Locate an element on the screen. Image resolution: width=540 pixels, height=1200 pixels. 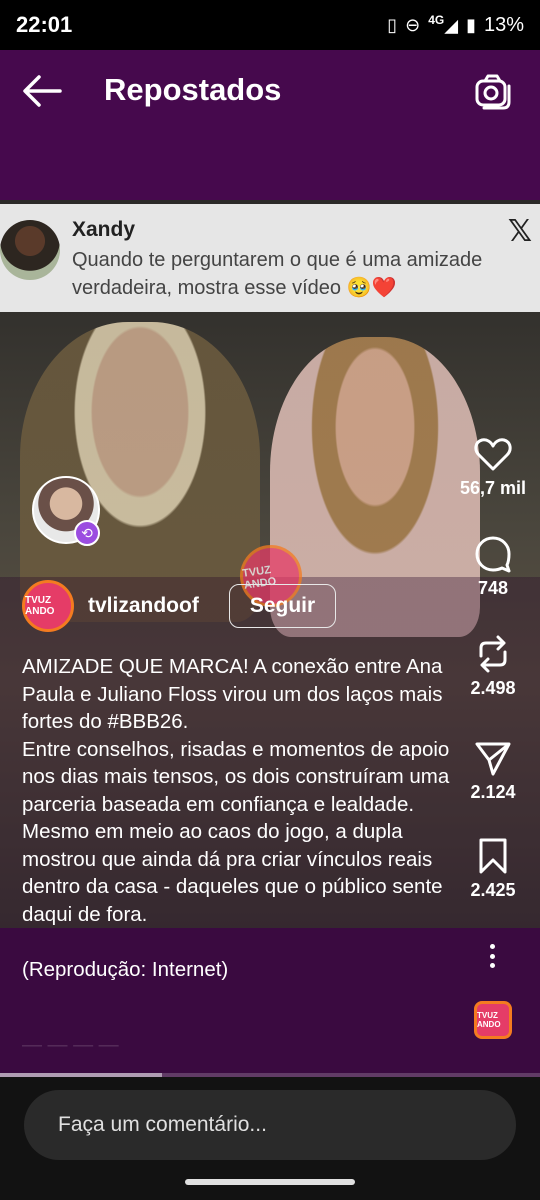
save-button: 2.425 is located at coordinates (493, 868).